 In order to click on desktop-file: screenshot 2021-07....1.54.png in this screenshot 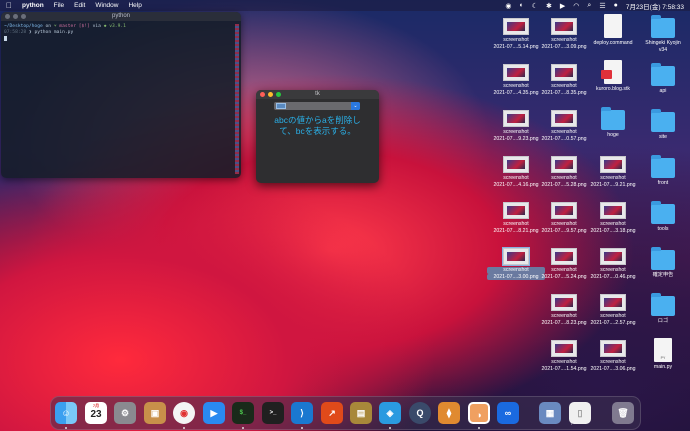, I will do `click(564, 356)`.